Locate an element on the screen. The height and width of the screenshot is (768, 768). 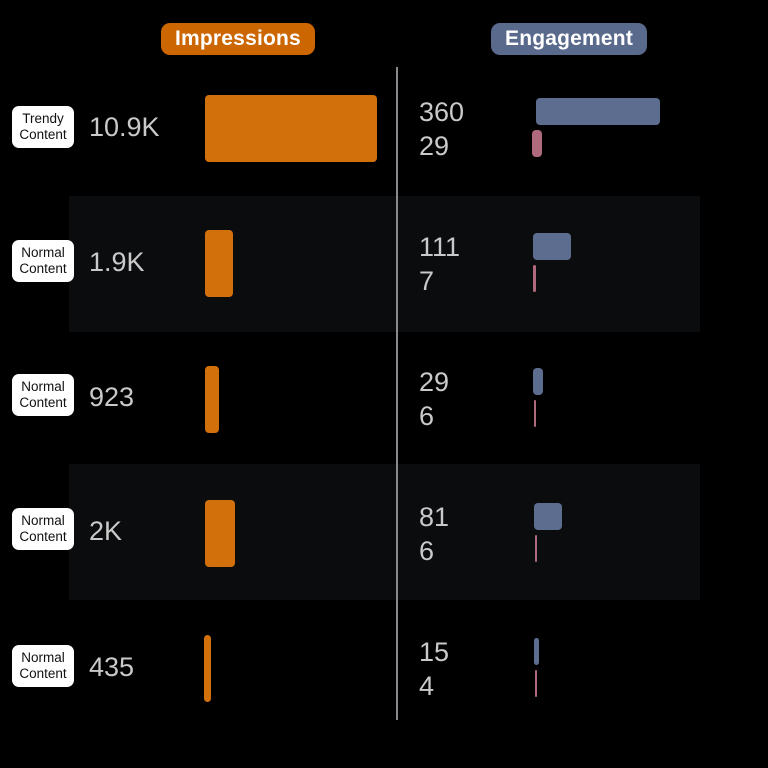
column-header-impressions: Impressions is located at coordinates (238, 39).